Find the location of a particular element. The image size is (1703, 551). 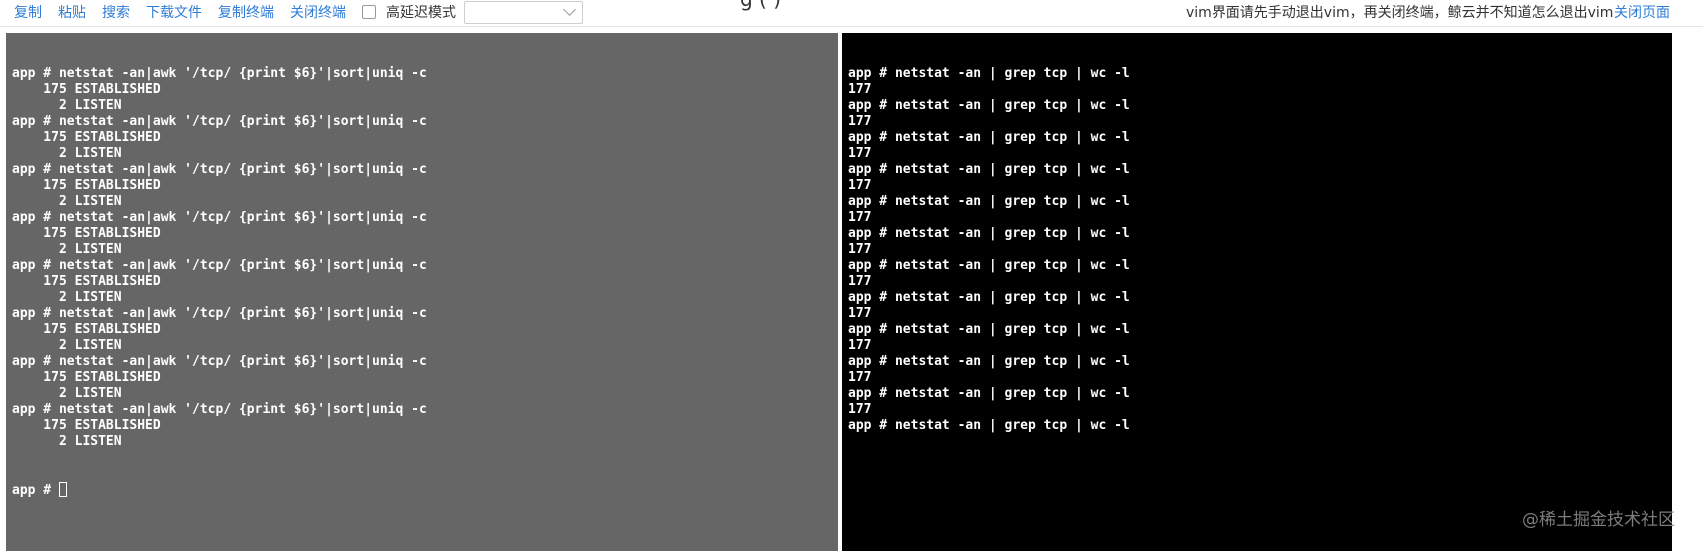

close-terminal-button: 关闭终端 is located at coordinates (318, 13).